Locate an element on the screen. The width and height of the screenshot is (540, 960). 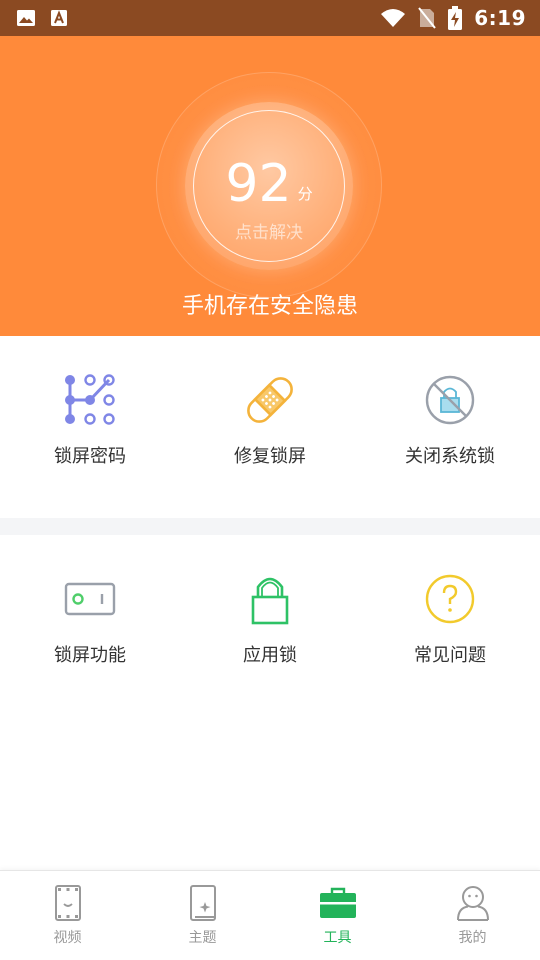
nav-label: 视频 is located at coordinates (67, 938).